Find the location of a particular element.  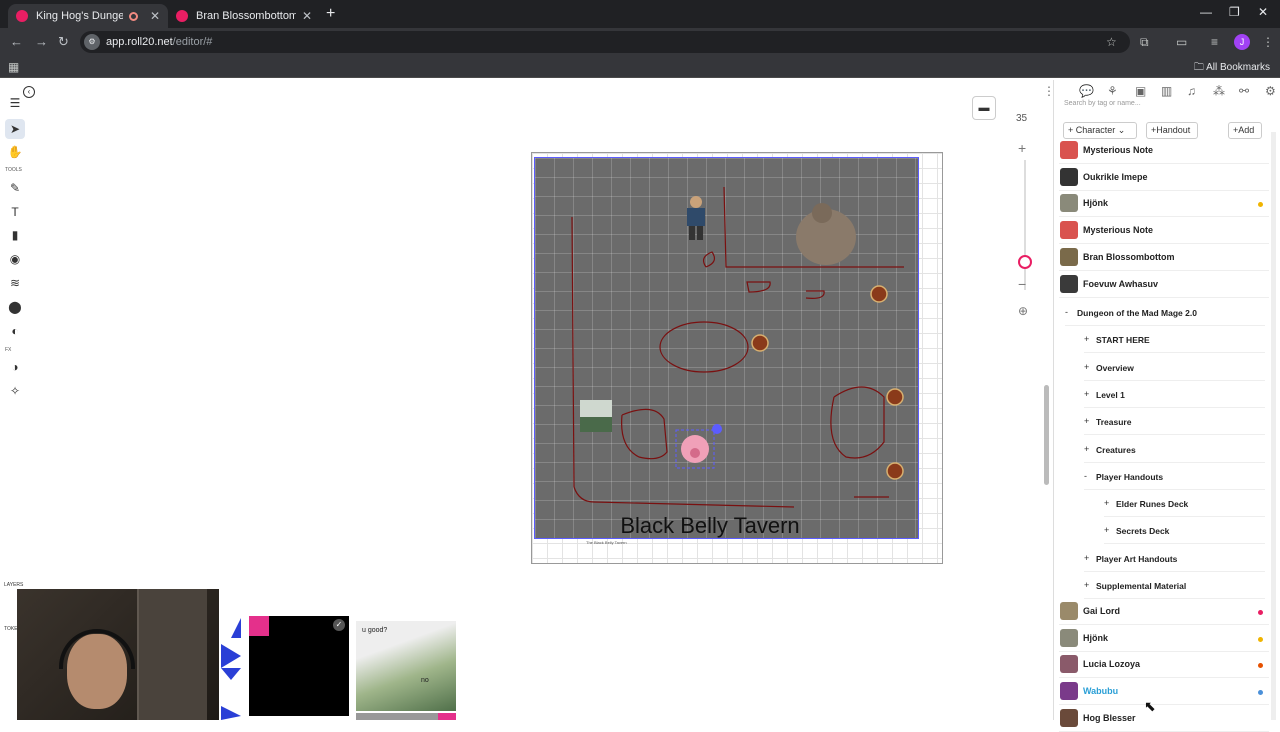

network-tab-icon: ⚯ is located at coordinates (1244, 91).